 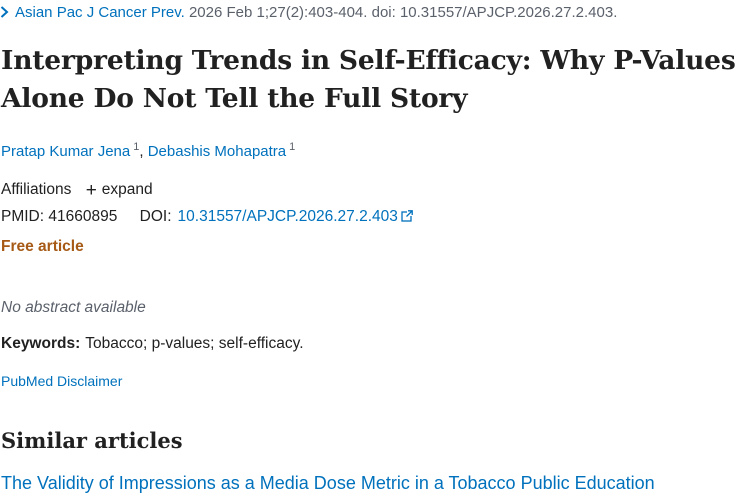 What do you see at coordinates (61, 381) in the screenshot?
I see `pubmed-disclaimer-link: PubMed Disclaimer` at bounding box center [61, 381].